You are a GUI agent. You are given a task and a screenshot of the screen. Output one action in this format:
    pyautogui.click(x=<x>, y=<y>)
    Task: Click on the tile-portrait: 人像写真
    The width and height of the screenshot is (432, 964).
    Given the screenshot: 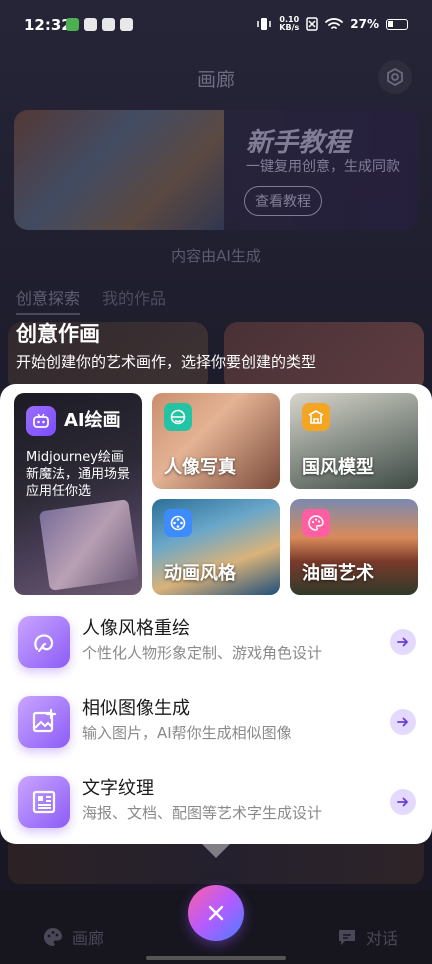 What is the action you would take?
    pyautogui.click(x=216, y=441)
    